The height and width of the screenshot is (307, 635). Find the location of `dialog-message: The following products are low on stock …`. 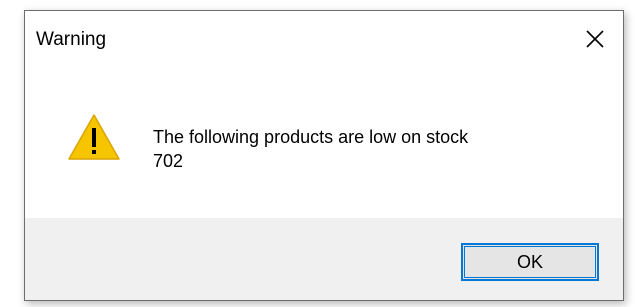

dialog-message: The following products are low on stock … is located at coordinates (310, 149).